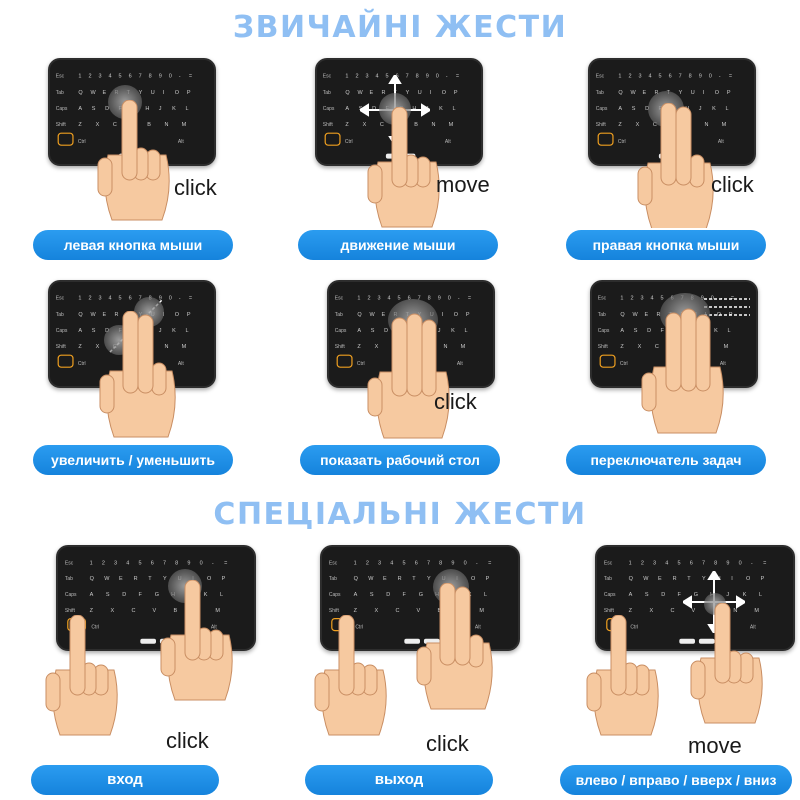 This screenshot has height=800, width=800. Describe the element at coordinates (400, 460) in the screenshot. I see `gesture-label-pill: показать рабочий стол` at that location.